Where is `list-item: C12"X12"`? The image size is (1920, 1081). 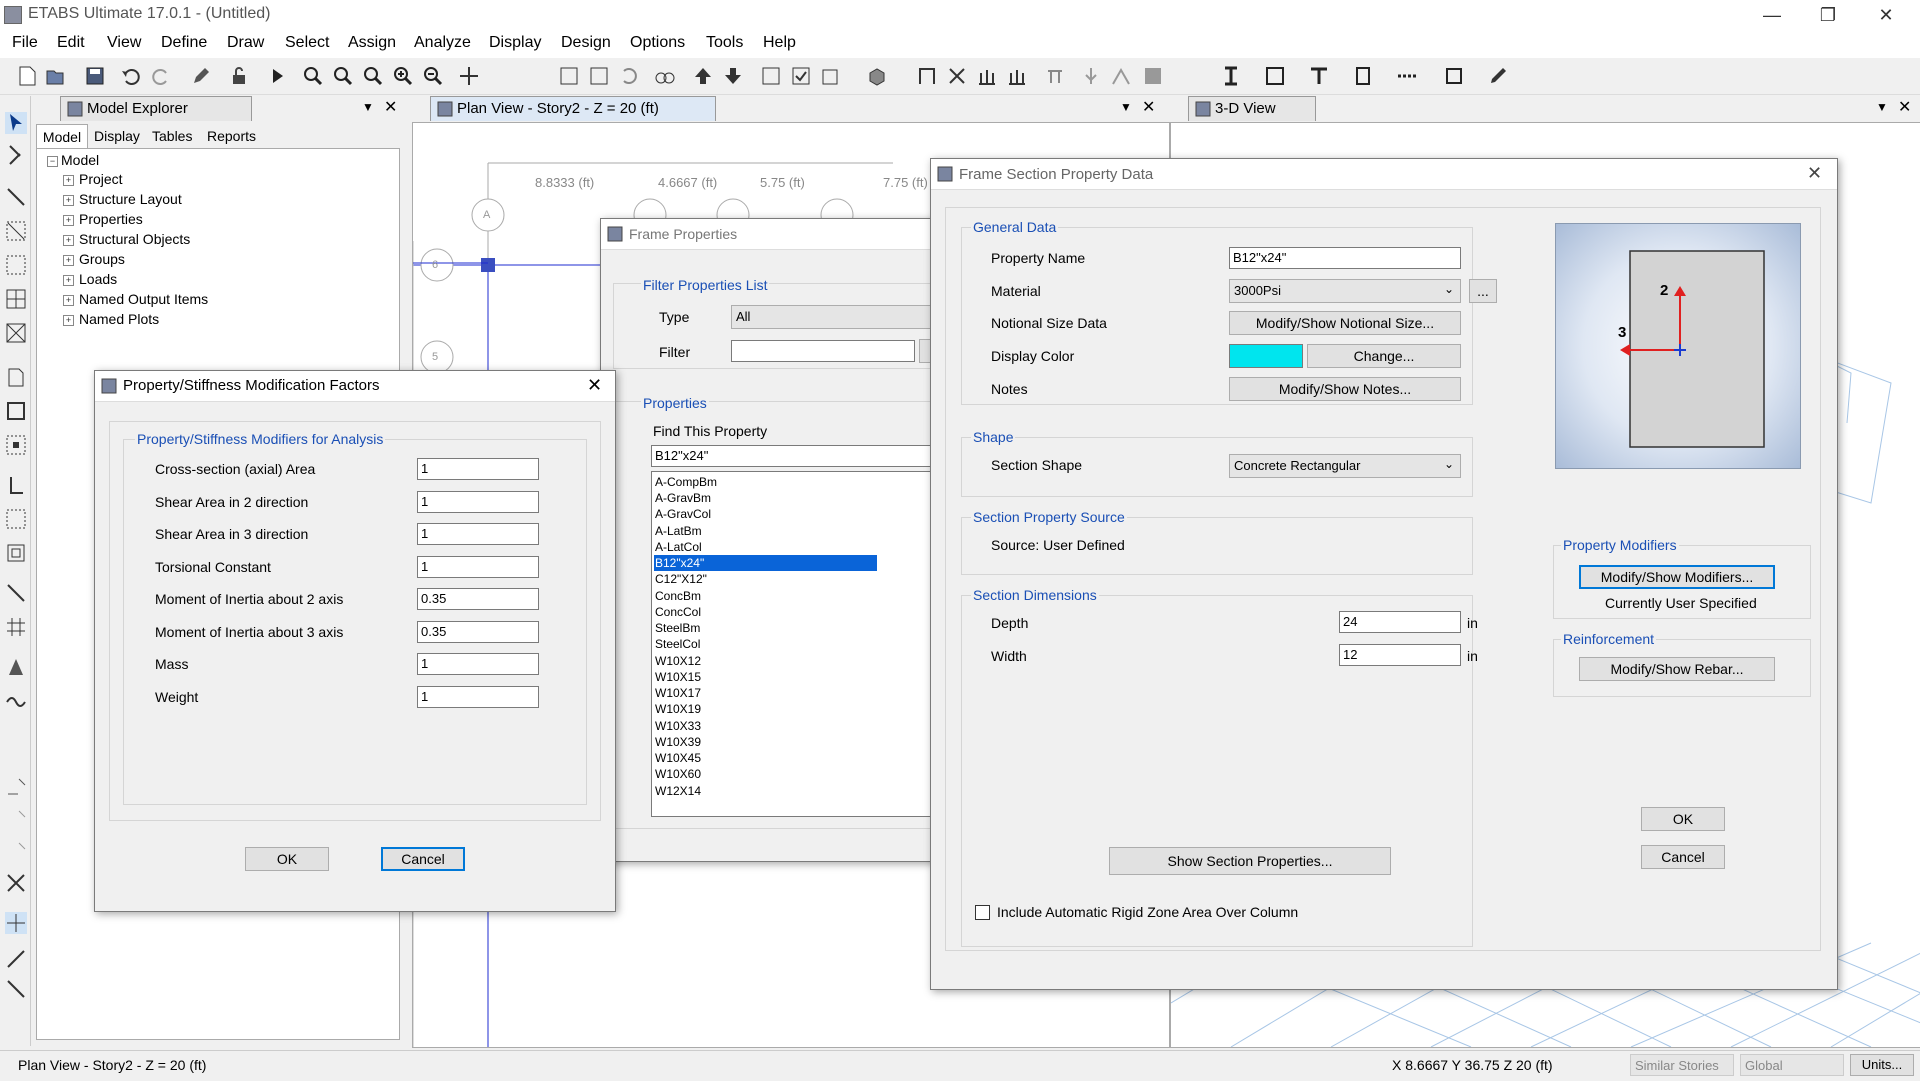 list-item: C12"X12" is located at coordinates (681, 579).